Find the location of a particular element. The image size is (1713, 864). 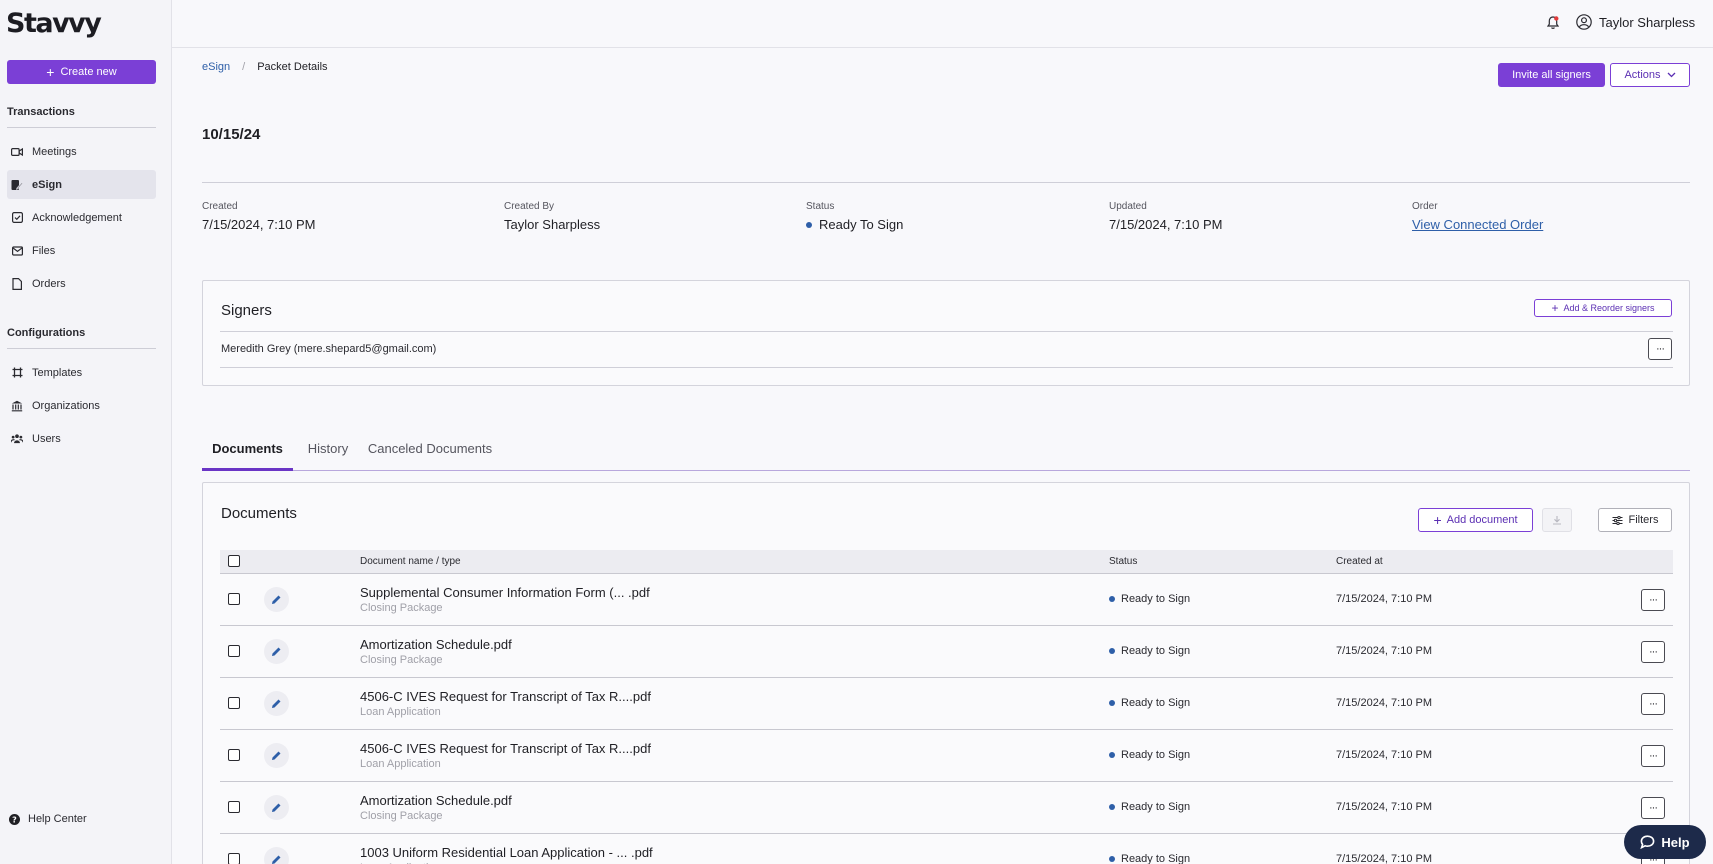

document-type: Closing Package is located at coordinates (401, 608).